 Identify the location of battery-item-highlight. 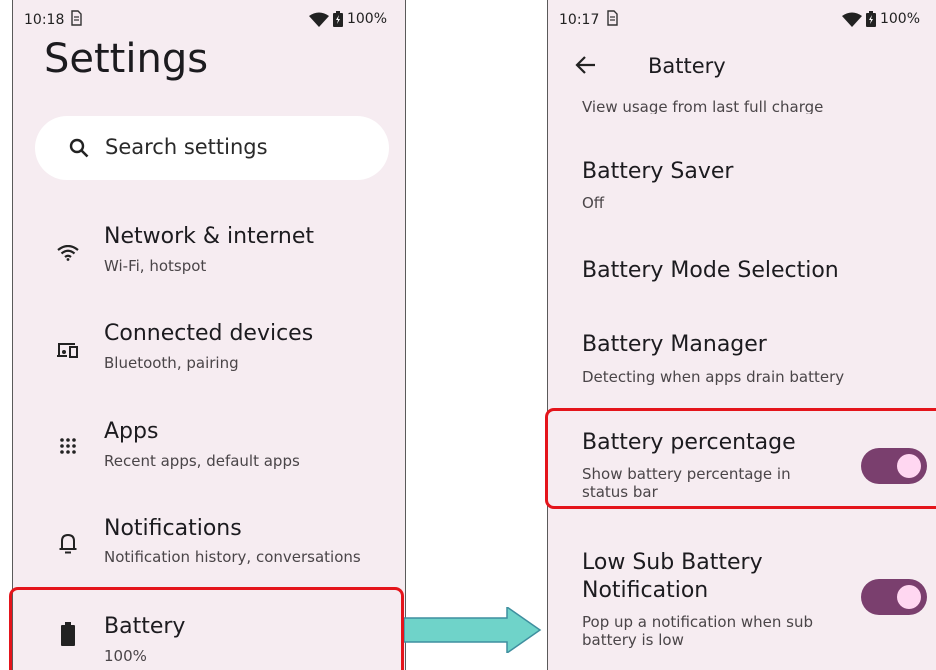
(206, 628).